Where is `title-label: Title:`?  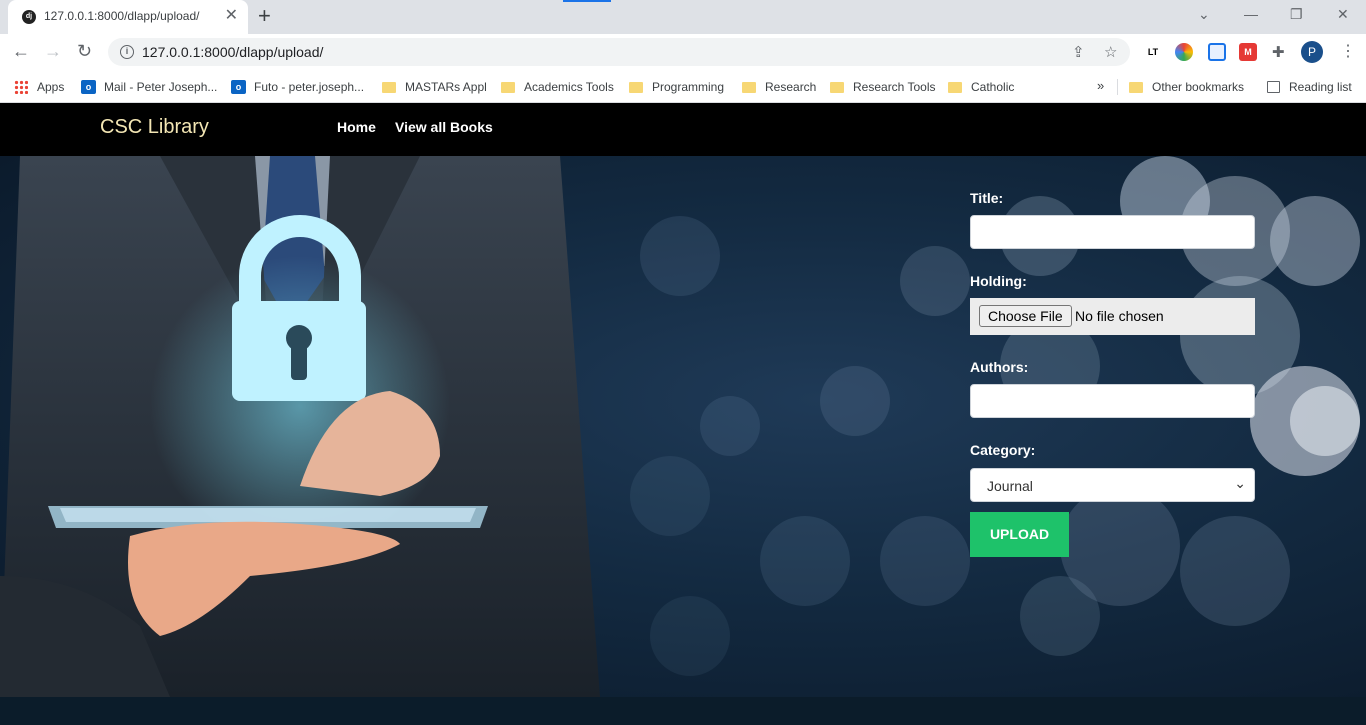 title-label: Title: is located at coordinates (987, 198).